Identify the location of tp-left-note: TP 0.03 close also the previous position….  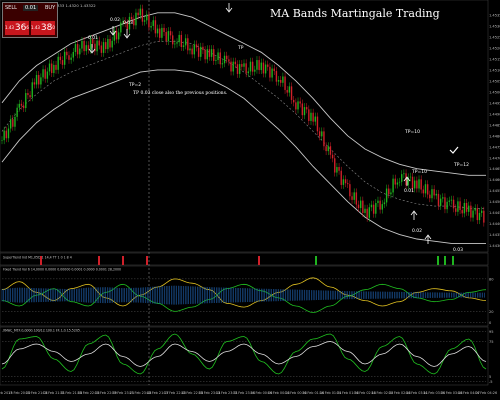
(180, 93).